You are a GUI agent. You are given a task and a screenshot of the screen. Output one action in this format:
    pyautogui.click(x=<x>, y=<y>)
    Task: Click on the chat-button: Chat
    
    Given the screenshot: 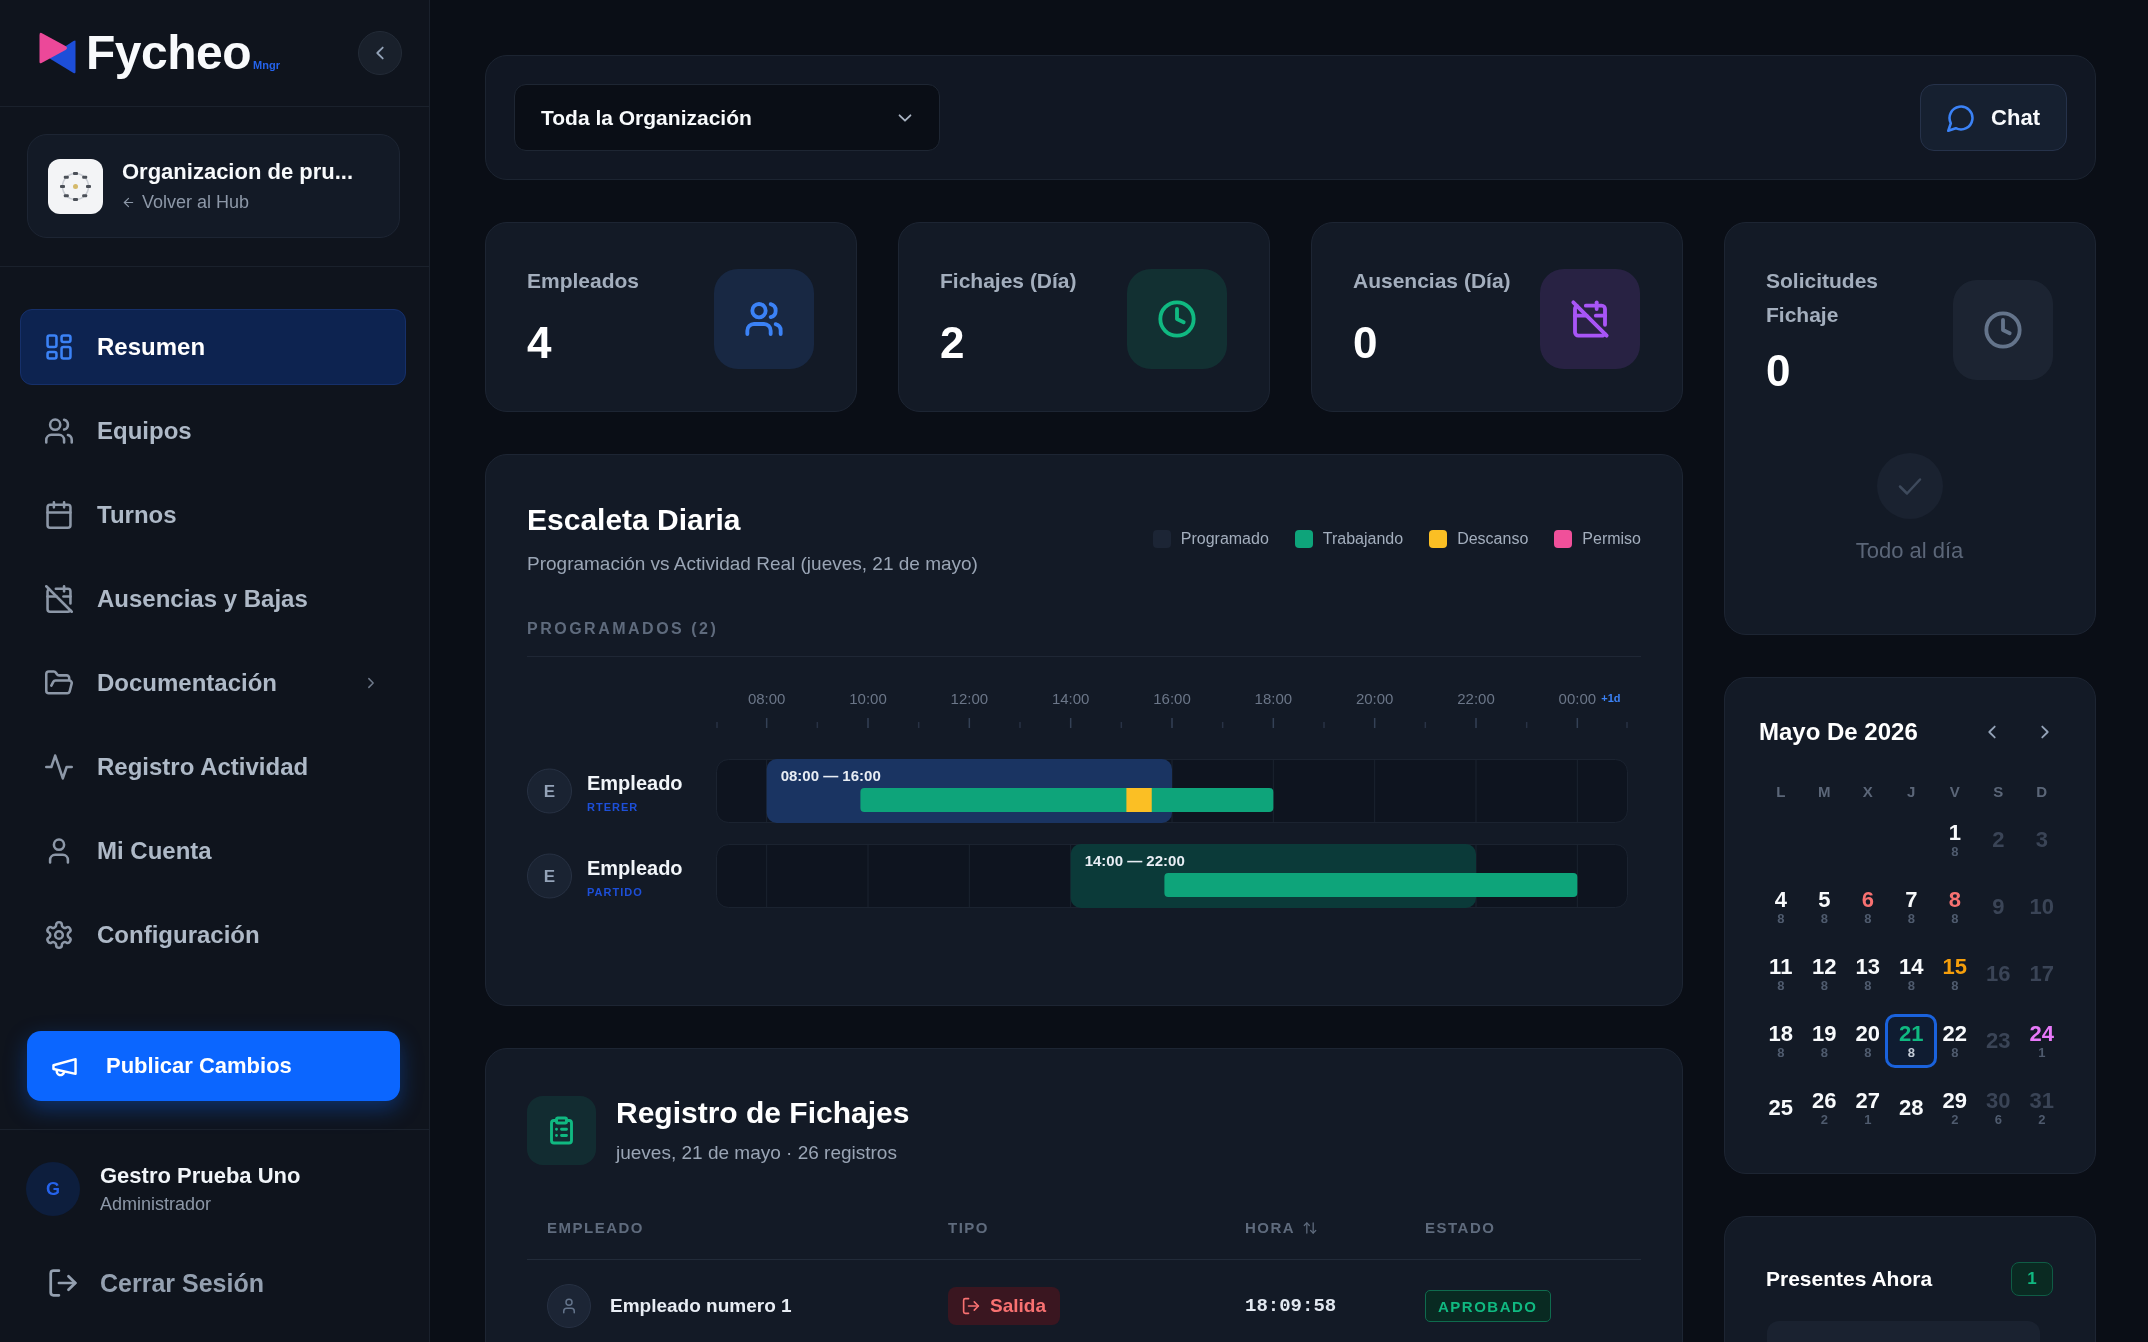 What is the action you would take?
    pyautogui.click(x=1993, y=117)
    